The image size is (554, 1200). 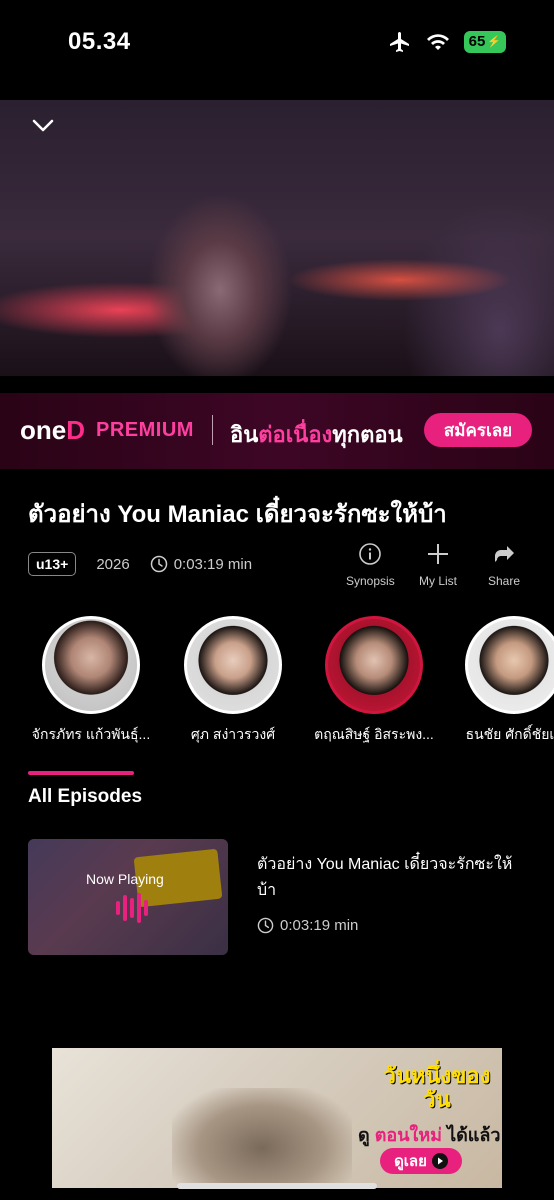 What do you see at coordinates (410, 1161) in the screenshot?
I see `ad-button-label: ดูเลย` at bounding box center [410, 1161].